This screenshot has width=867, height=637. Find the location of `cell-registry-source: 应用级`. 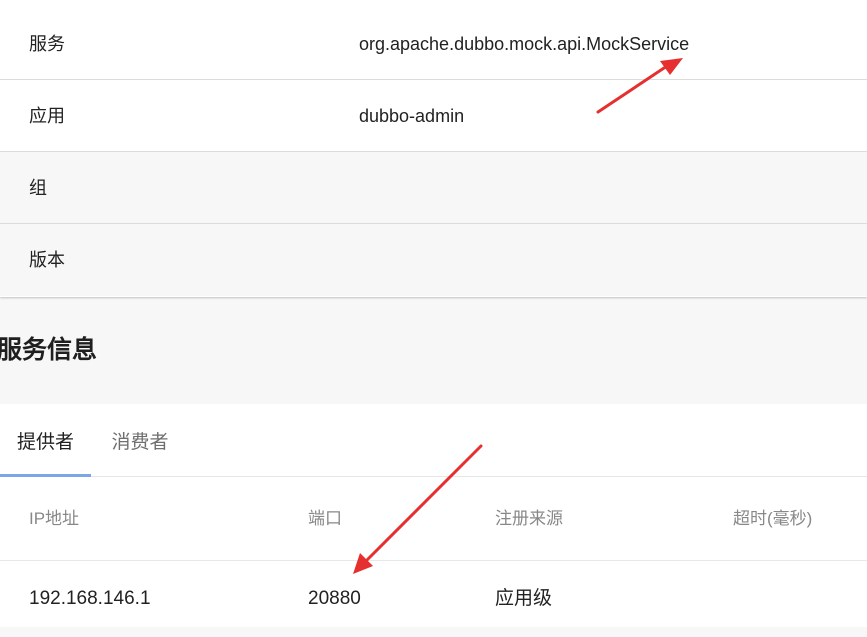

cell-registry-source: 应用级 is located at coordinates (524, 598).